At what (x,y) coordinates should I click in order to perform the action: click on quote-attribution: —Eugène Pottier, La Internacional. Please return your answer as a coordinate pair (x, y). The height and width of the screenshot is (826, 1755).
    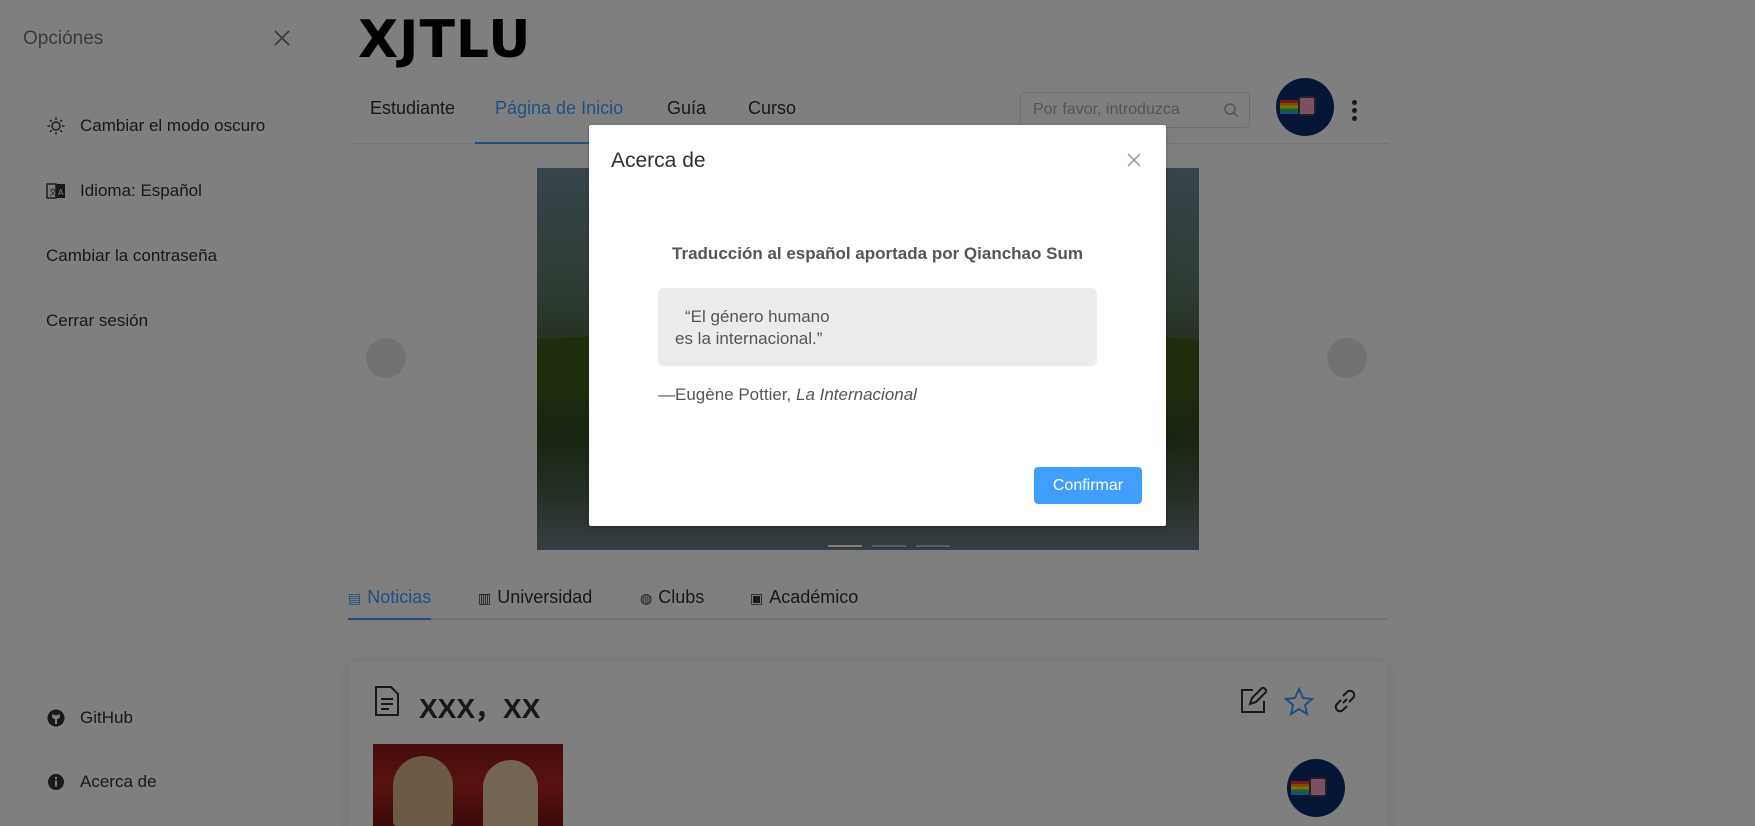
    Looking at the image, I should click on (787, 395).